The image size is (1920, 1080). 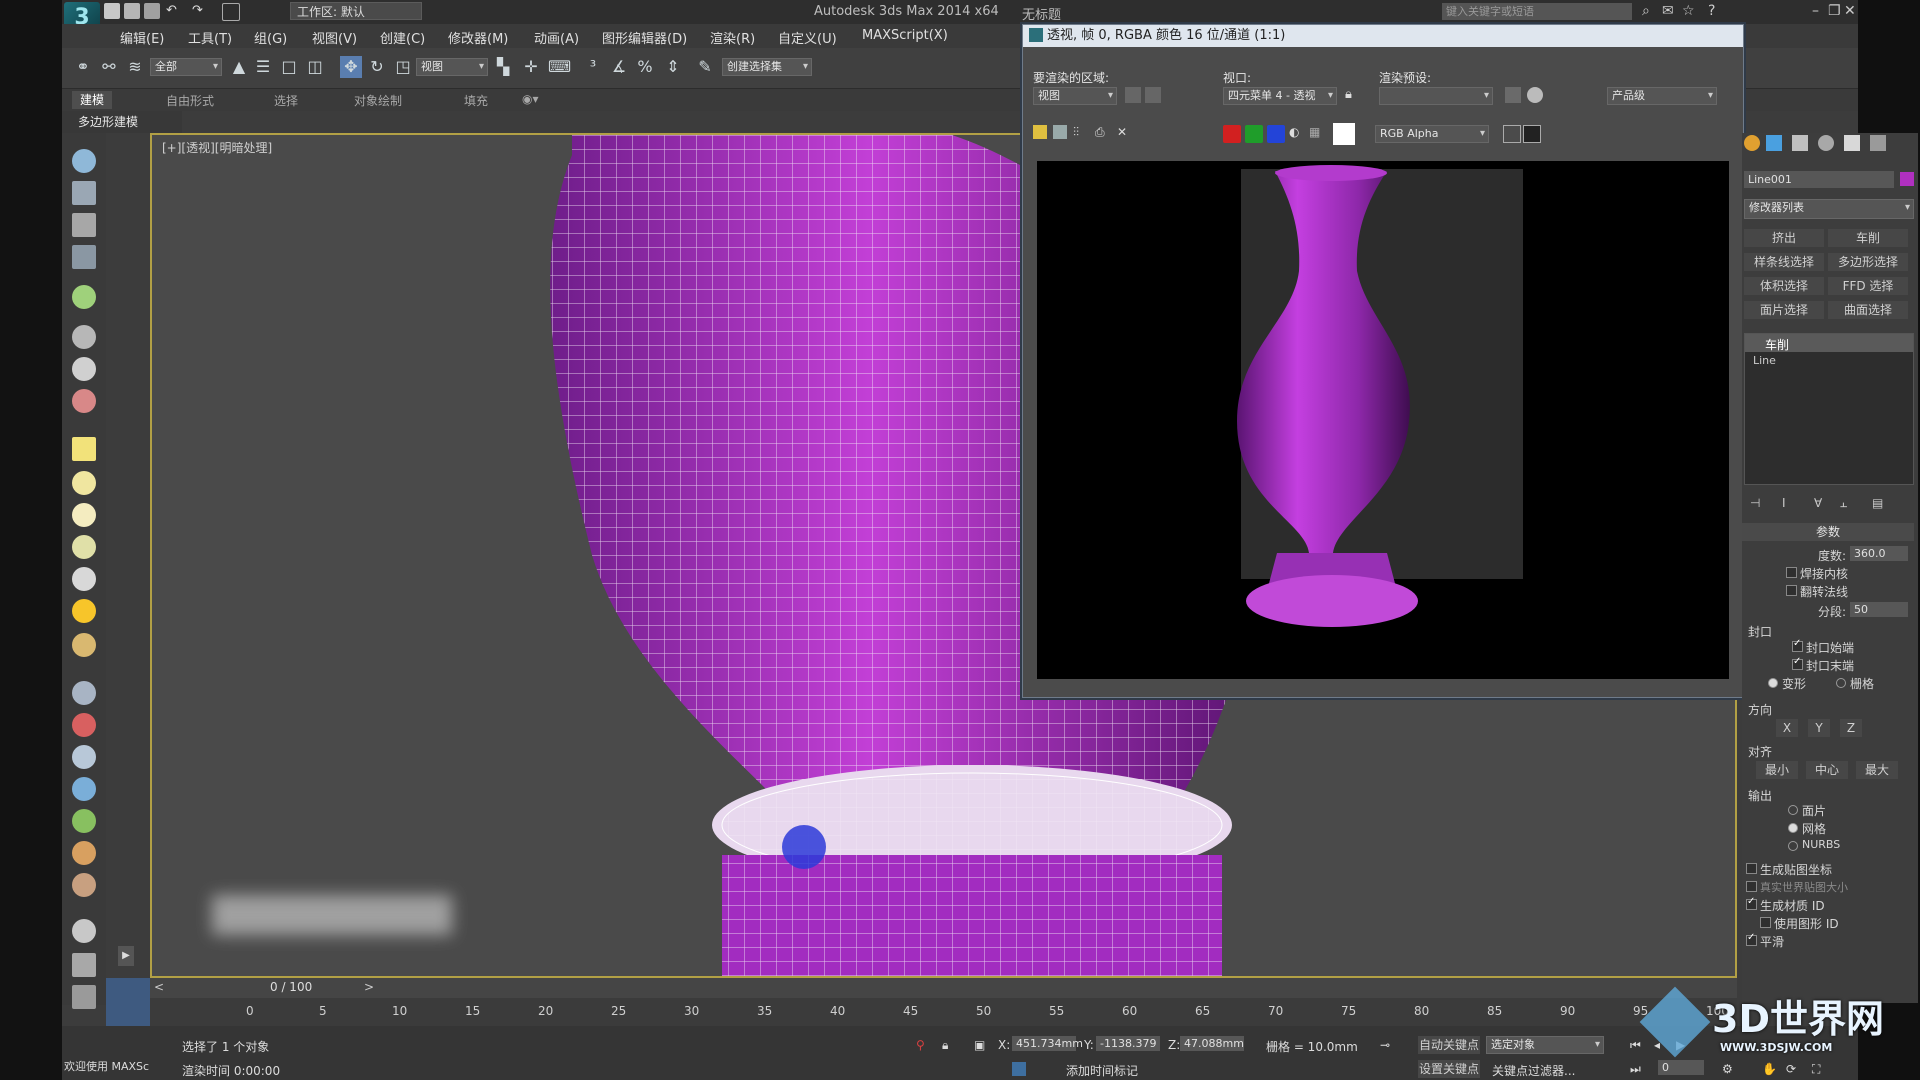 What do you see at coordinates (1852, 143) in the screenshot?
I see `display-tab-icon` at bounding box center [1852, 143].